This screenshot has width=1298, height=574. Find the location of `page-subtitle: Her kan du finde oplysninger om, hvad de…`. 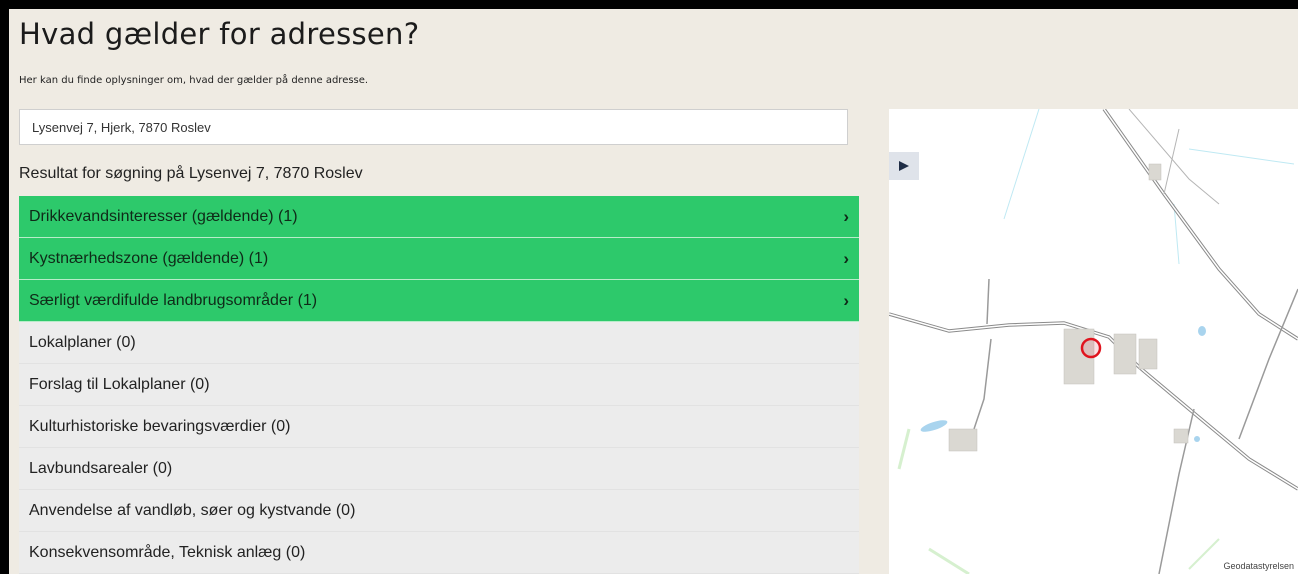

page-subtitle: Her kan du finde oplysninger om, hvad de… is located at coordinates (194, 80).